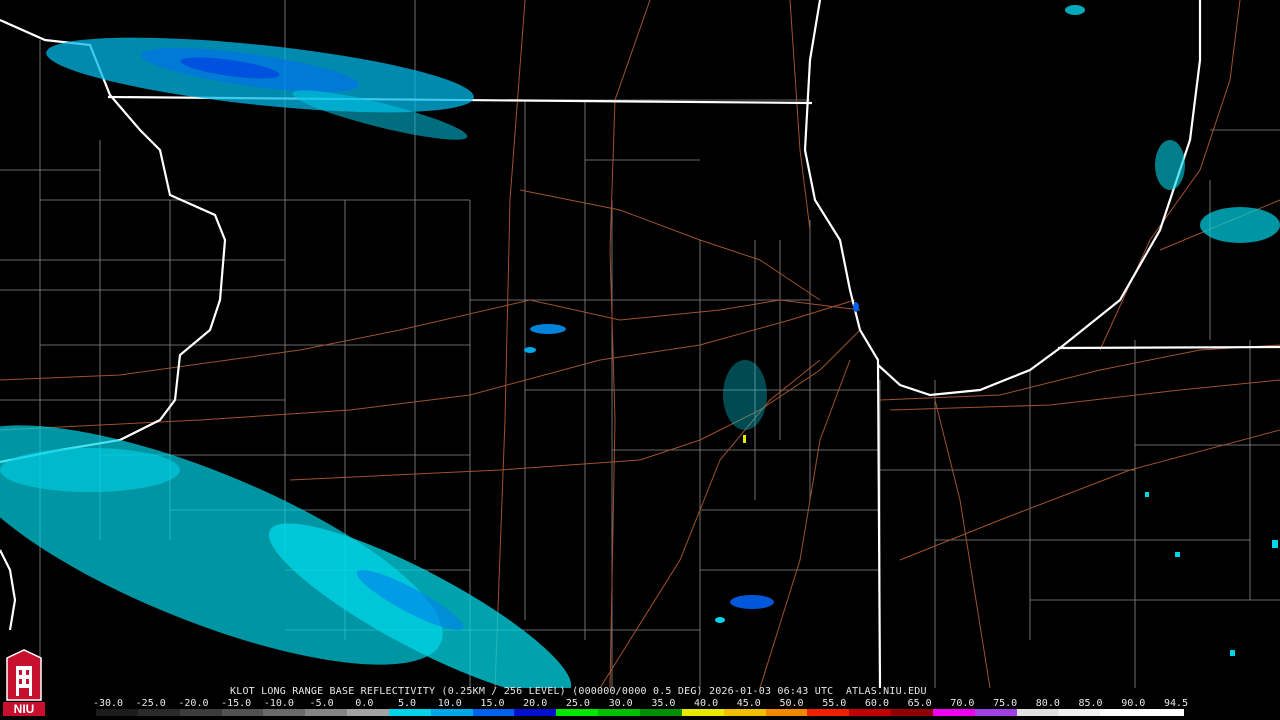  What do you see at coordinates (919, 703) in the screenshot?
I see `scale-tick-label: 65.0` at bounding box center [919, 703].